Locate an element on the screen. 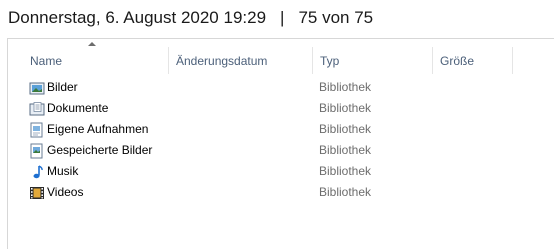  list-item: Bilder Bibliothek is located at coordinates (277, 87).